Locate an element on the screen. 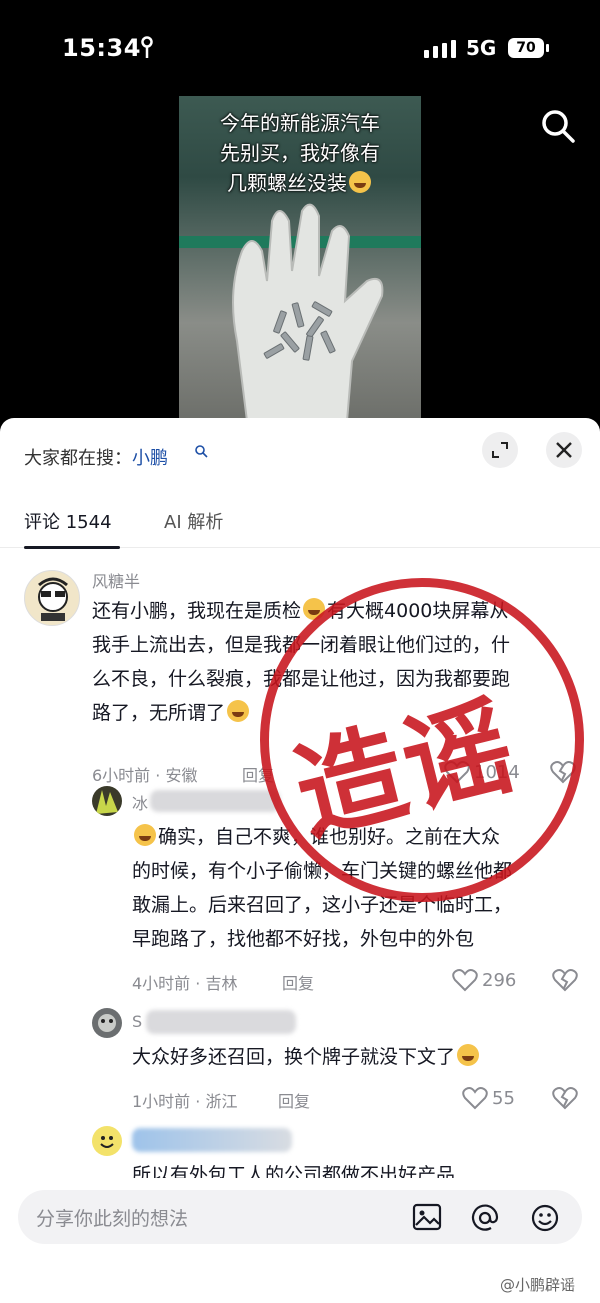 Image resolution: width=600 pixels, height=1303 pixels. comment-line: 敢漏上。后来召回了，这小子还是个临时工， is located at coordinates (322, 905).